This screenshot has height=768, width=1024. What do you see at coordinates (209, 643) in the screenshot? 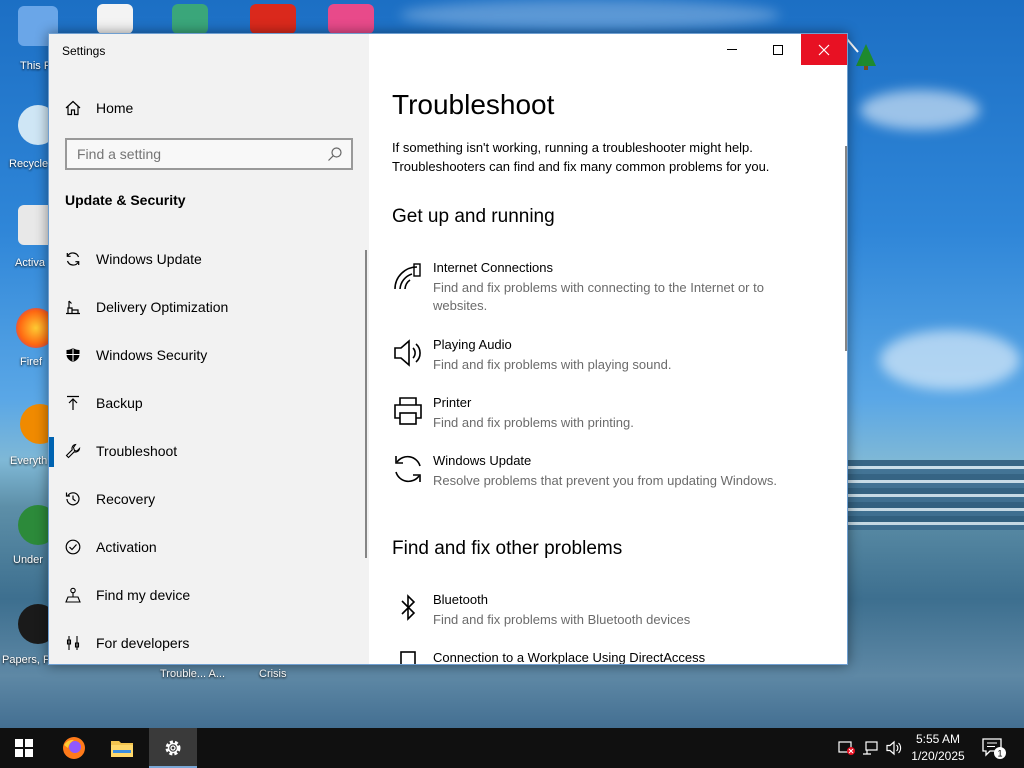
I see `sidebar-item-for-developers: For developers` at bounding box center [209, 643].